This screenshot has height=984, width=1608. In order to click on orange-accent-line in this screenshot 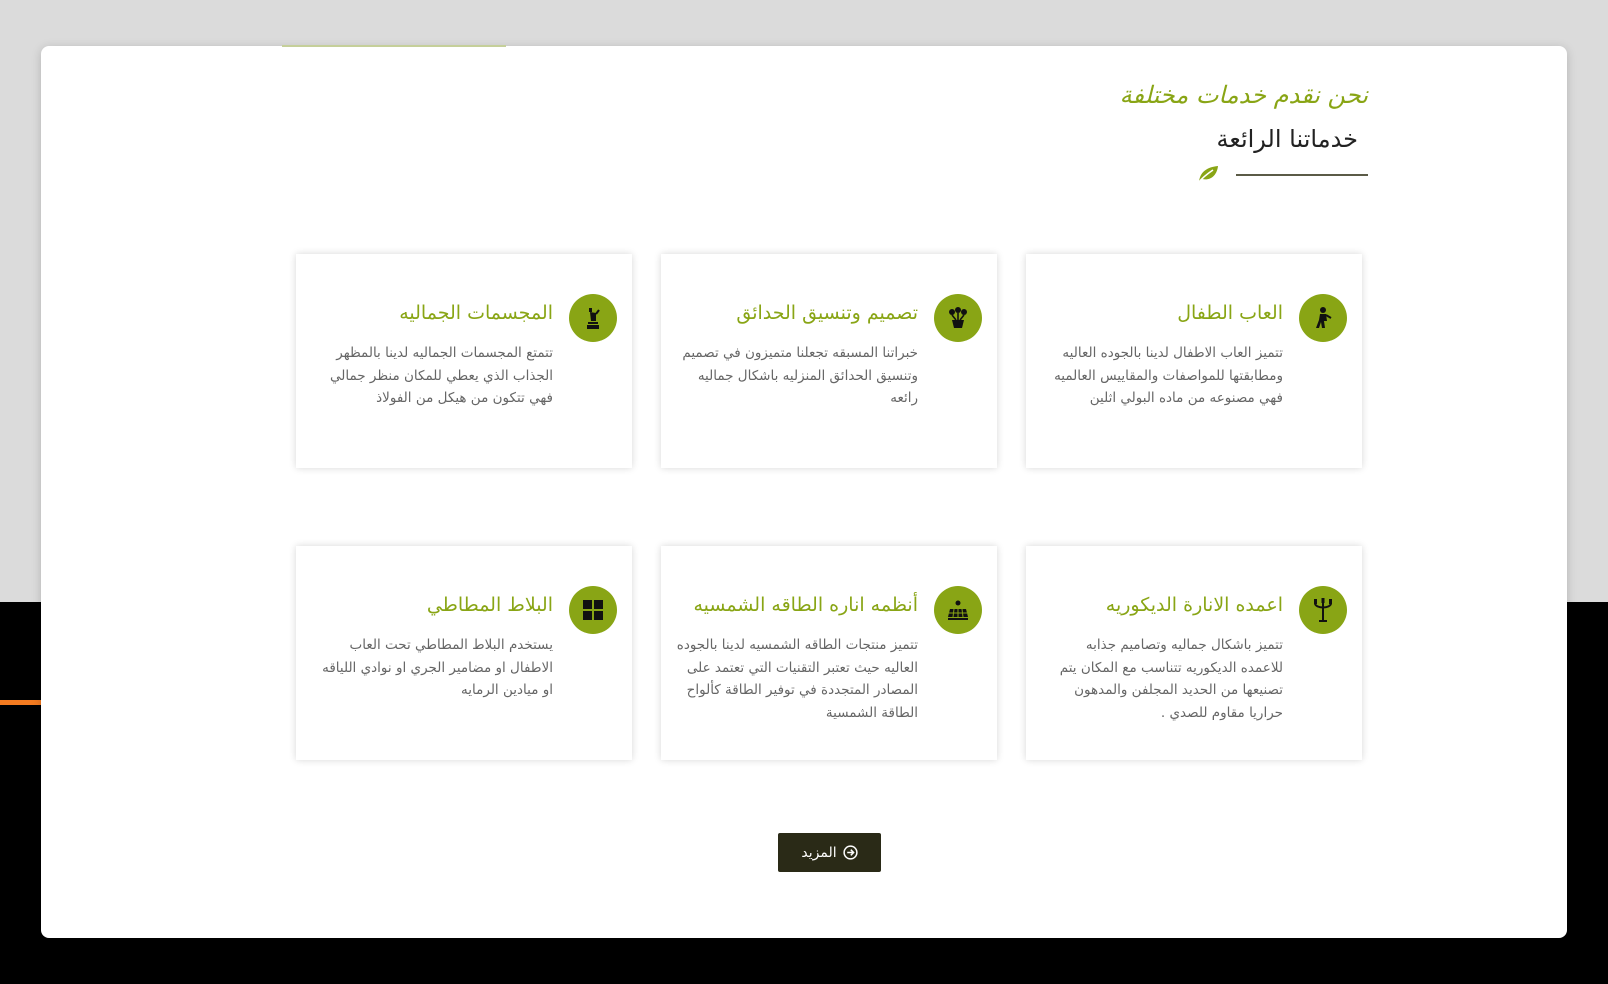, I will do `click(22, 702)`.